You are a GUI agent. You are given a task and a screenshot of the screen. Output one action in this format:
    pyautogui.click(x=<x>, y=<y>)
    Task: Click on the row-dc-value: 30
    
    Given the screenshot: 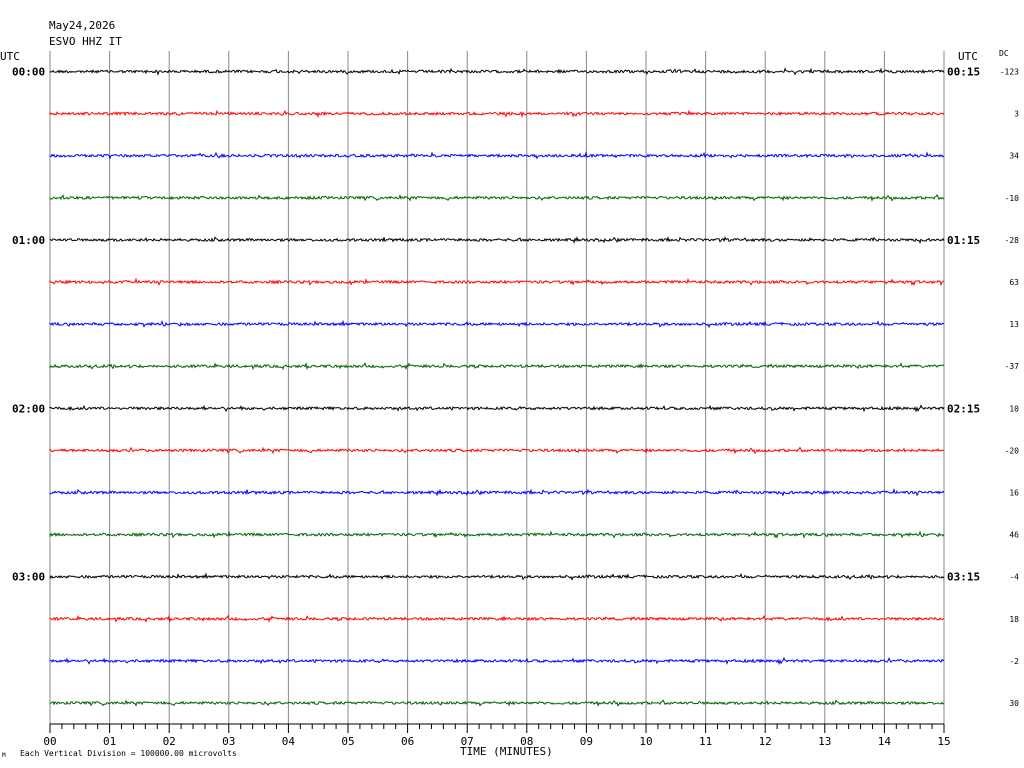 What is the action you would take?
    pyautogui.click(x=1014, y=703)
    